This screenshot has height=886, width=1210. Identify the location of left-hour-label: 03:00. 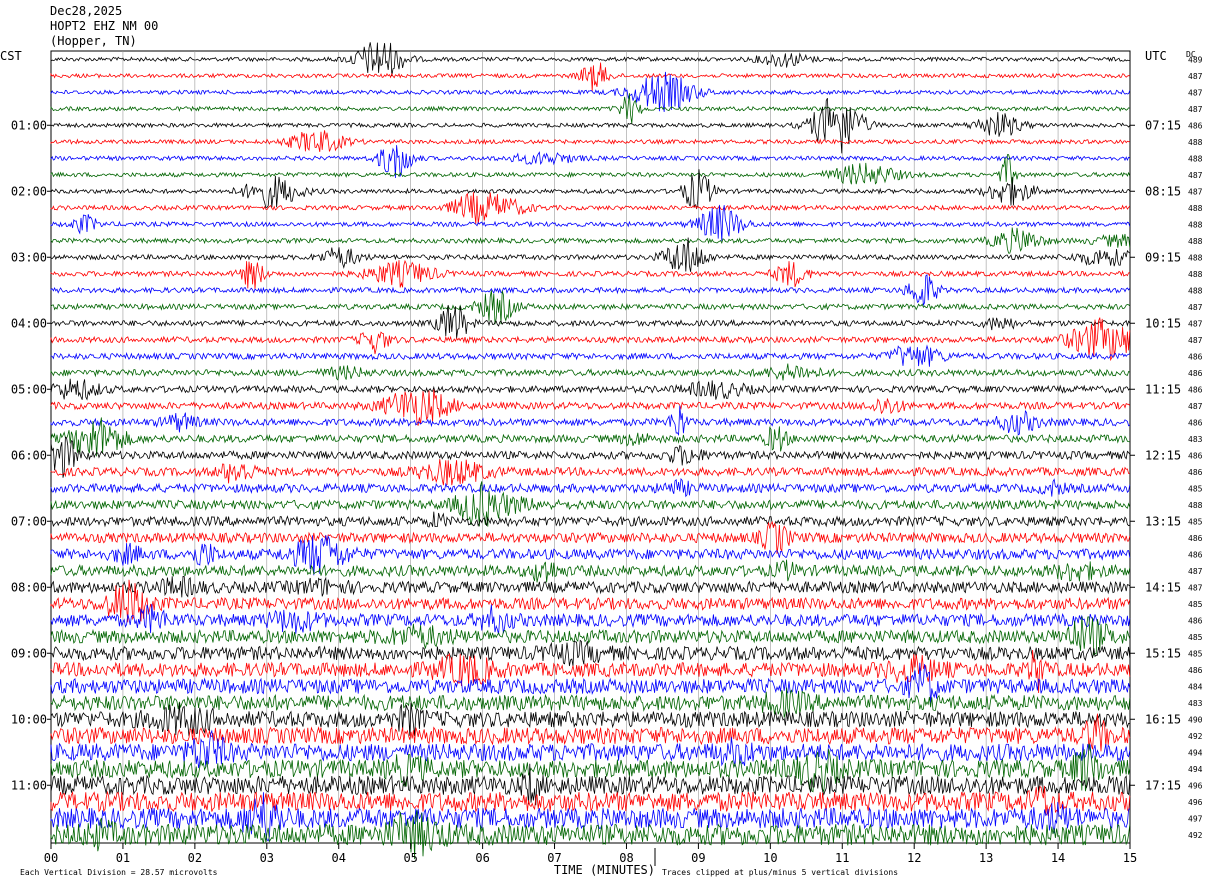
(29, 257).